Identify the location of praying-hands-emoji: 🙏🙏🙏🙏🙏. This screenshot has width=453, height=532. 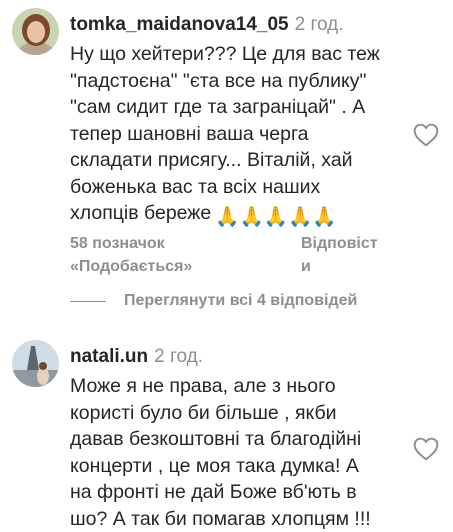
(276, 217).